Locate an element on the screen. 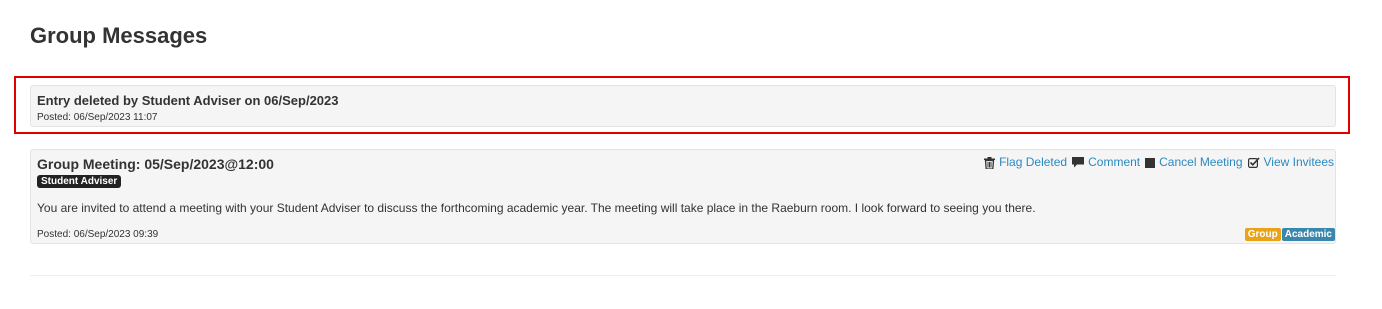 This screenshot has width=1382, height=309. trash-icon is located at coordinates (990, 162).